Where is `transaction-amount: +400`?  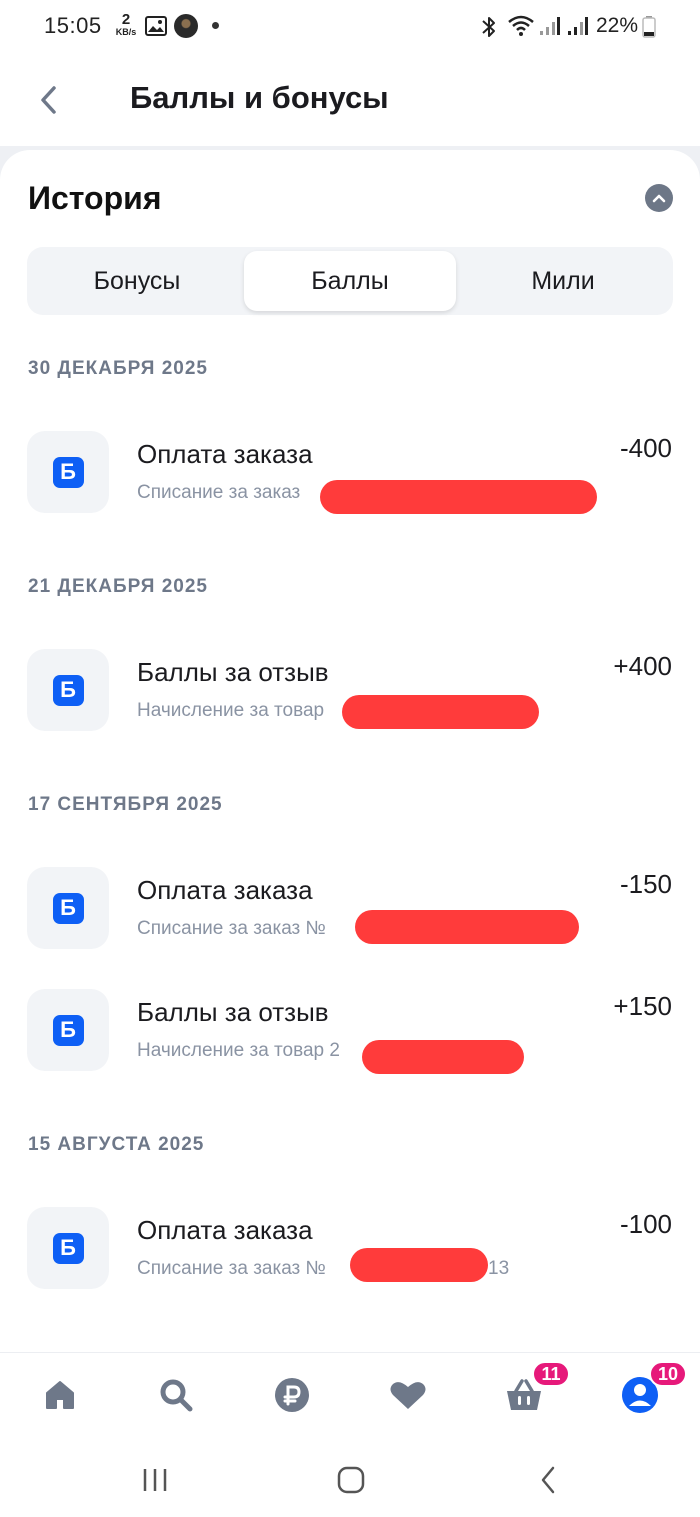
transaction-amount: +400 is located at coordinates (642, 666).